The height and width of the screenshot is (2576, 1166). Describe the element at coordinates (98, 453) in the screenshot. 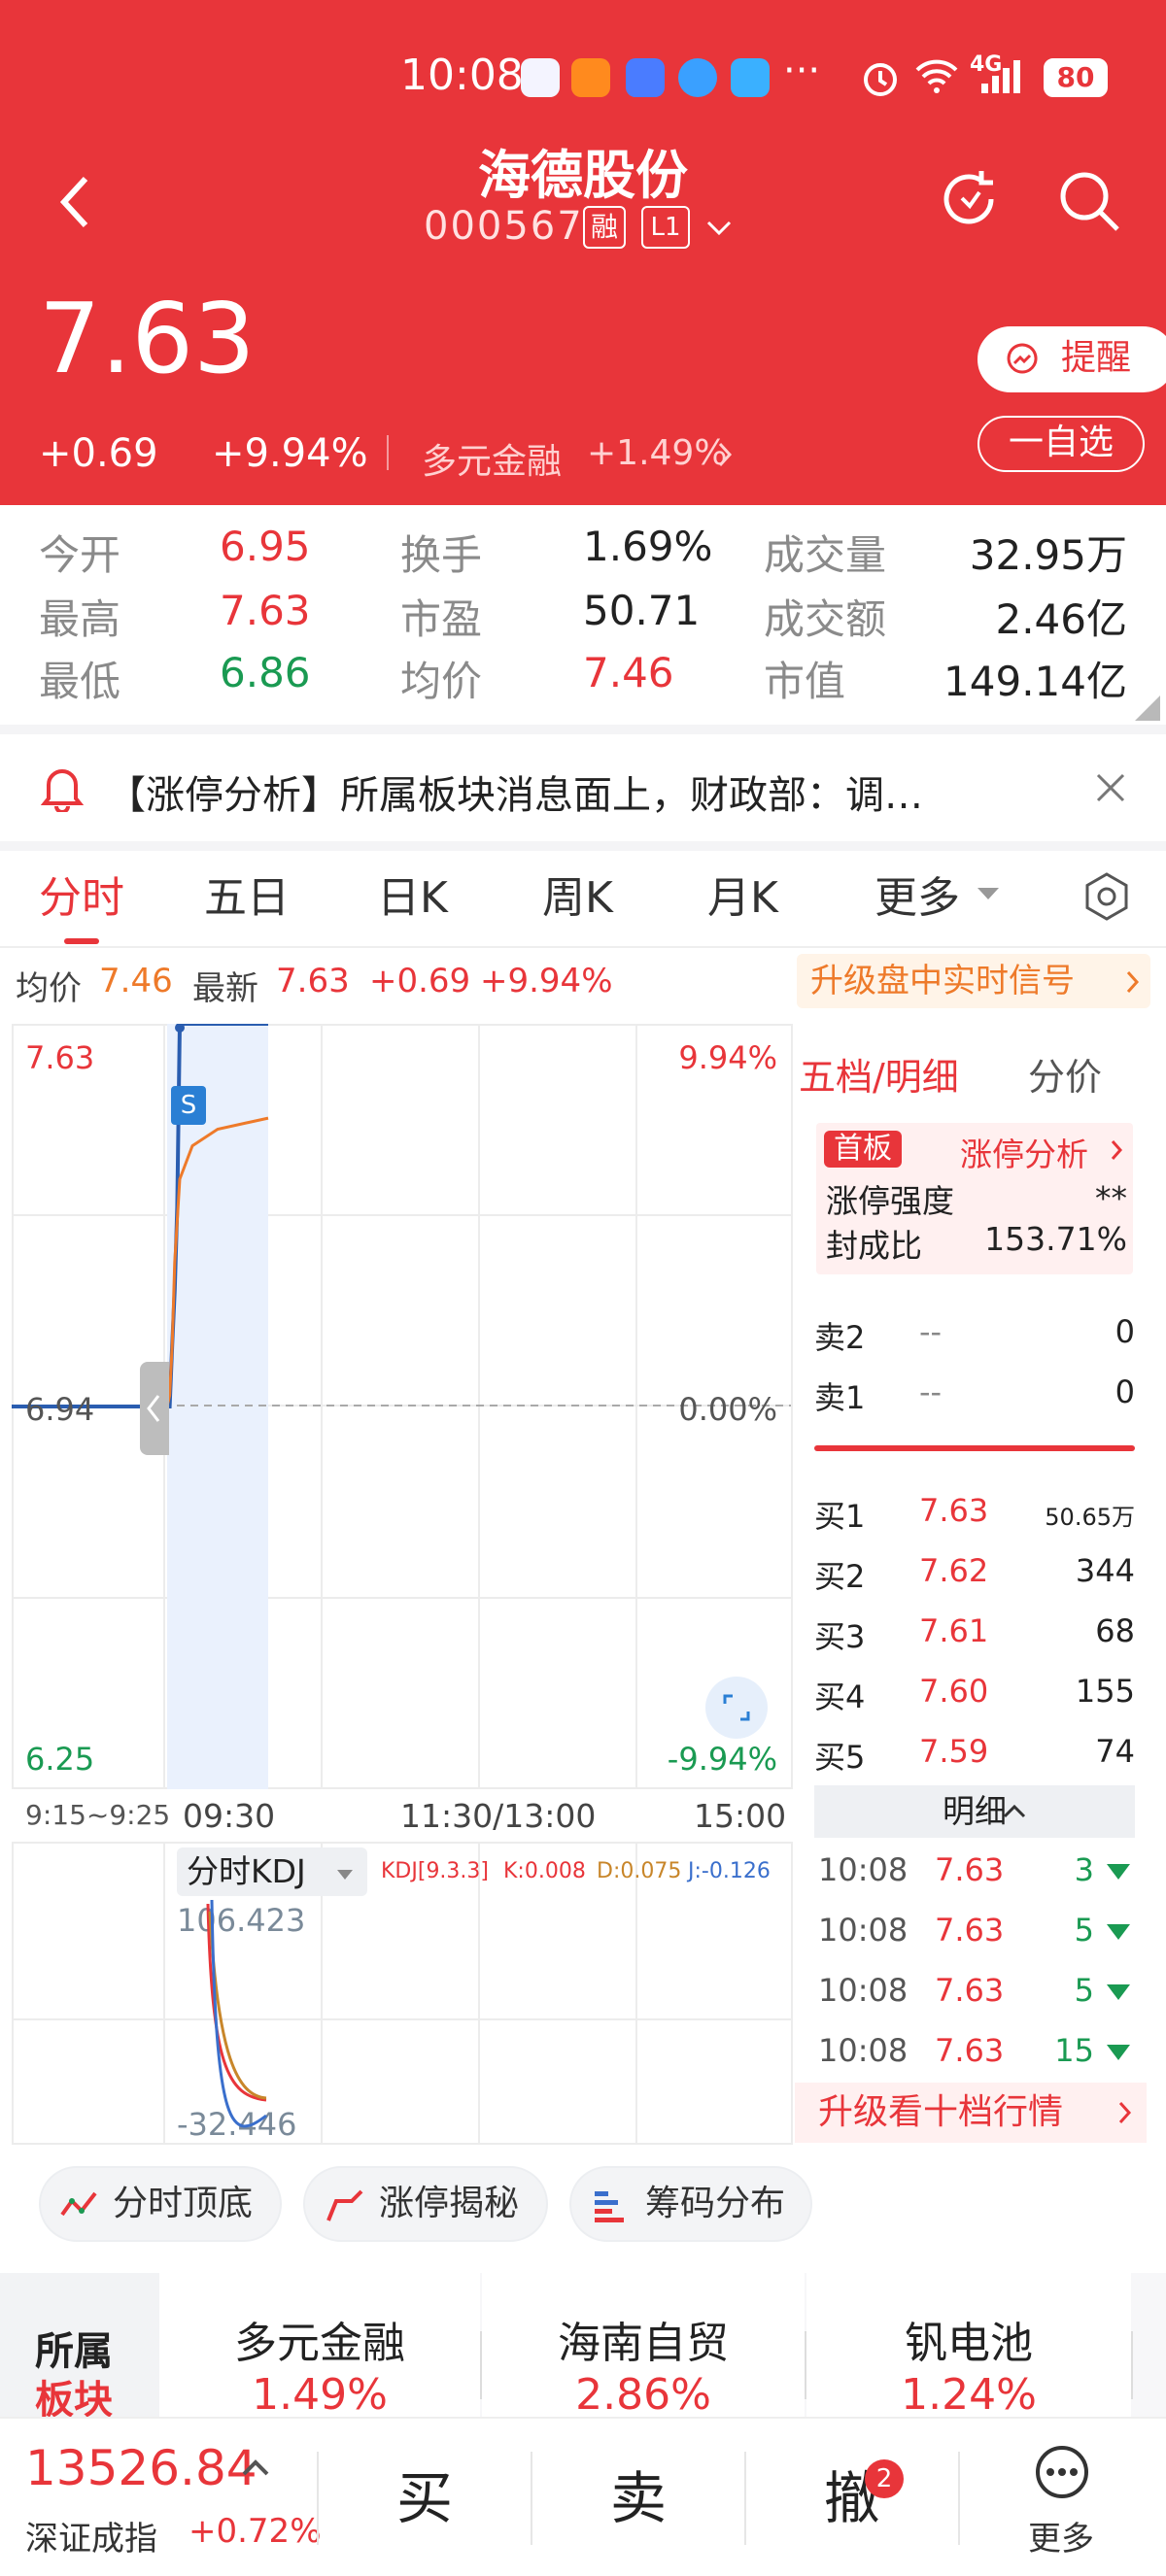

I see `price-change: +0.69` at that location.